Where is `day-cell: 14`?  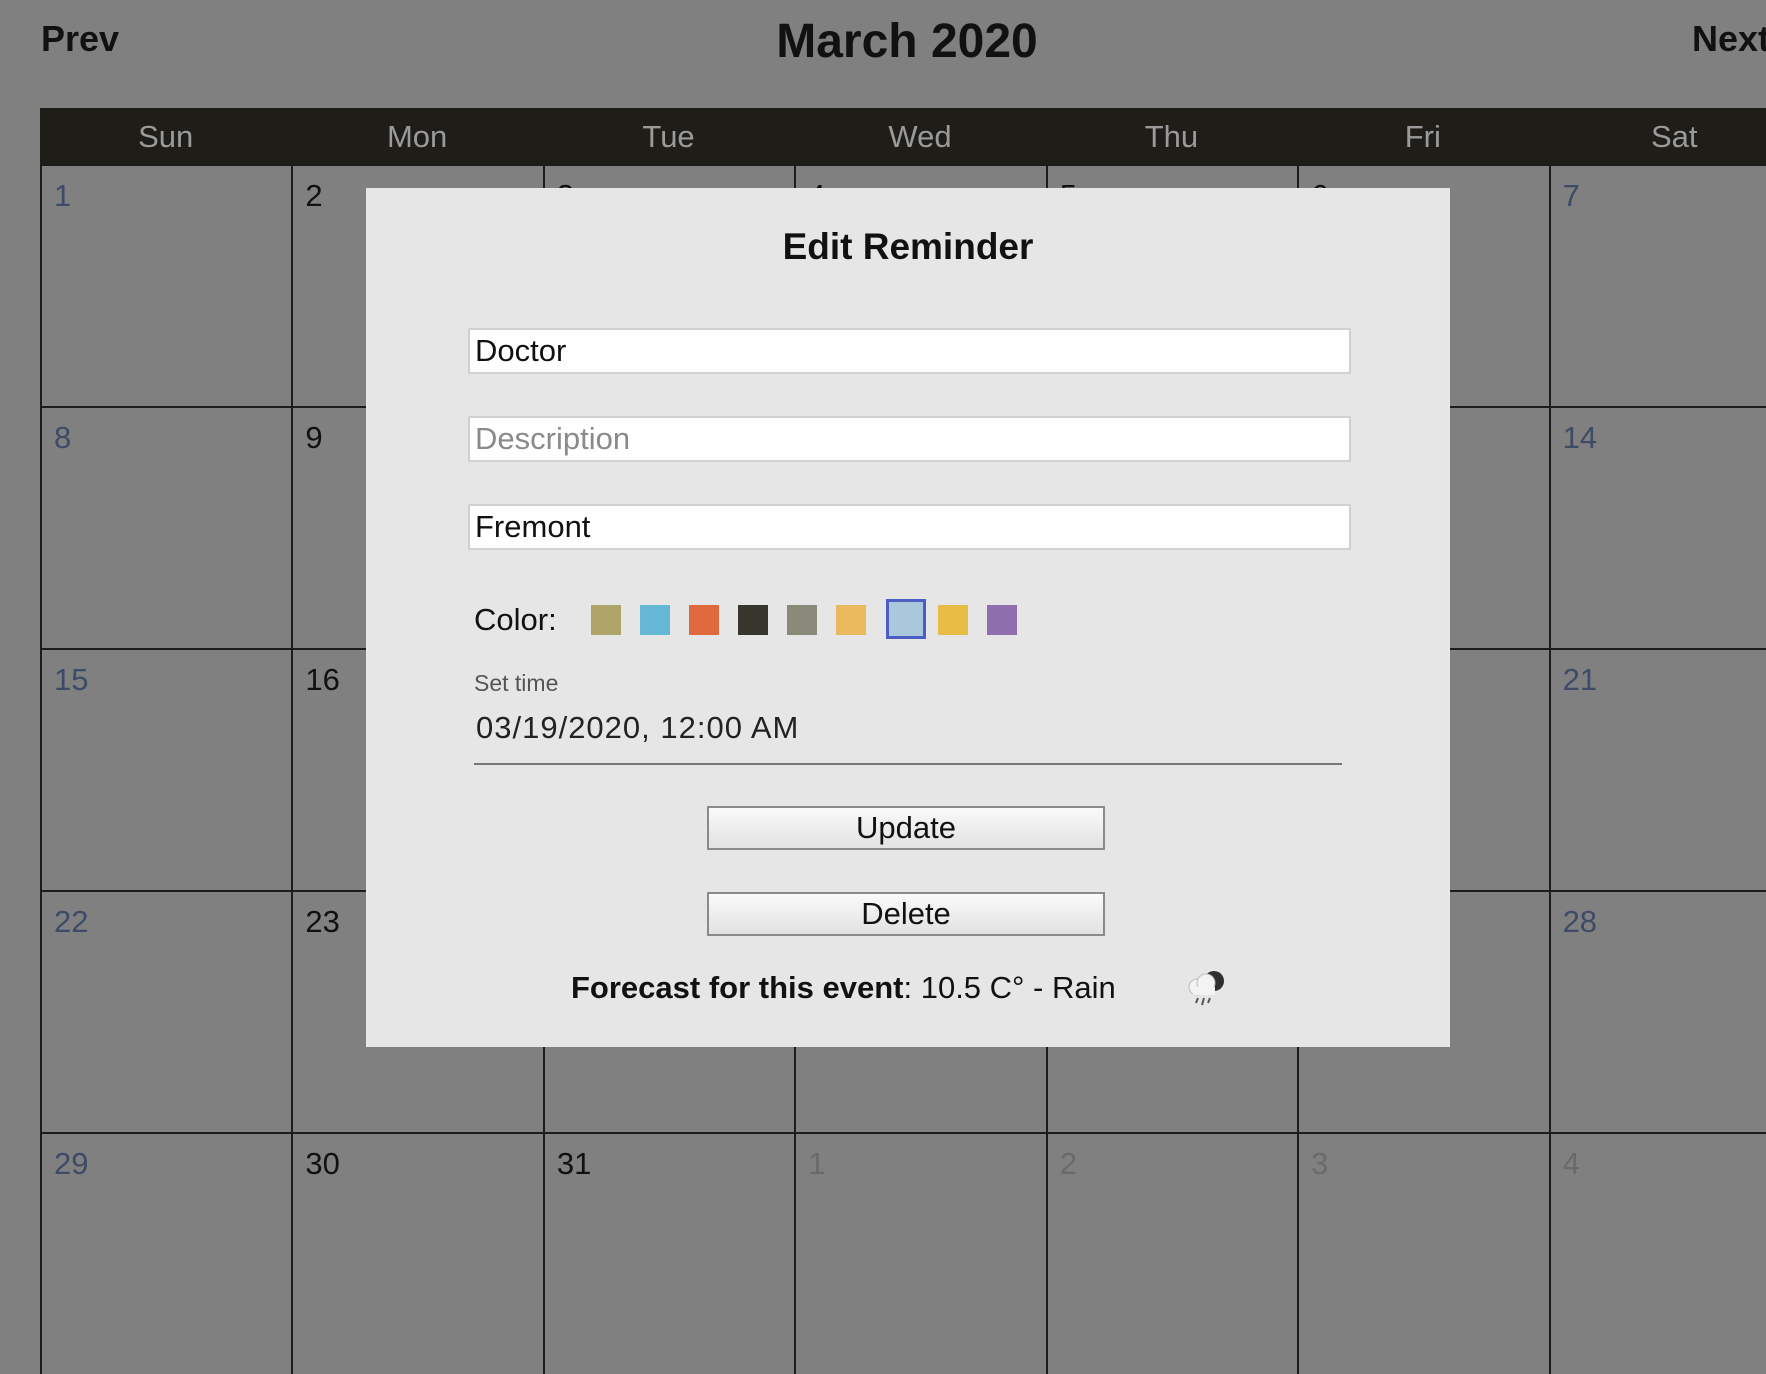
day-cell: 14 is located at coordinates (1657, 527).